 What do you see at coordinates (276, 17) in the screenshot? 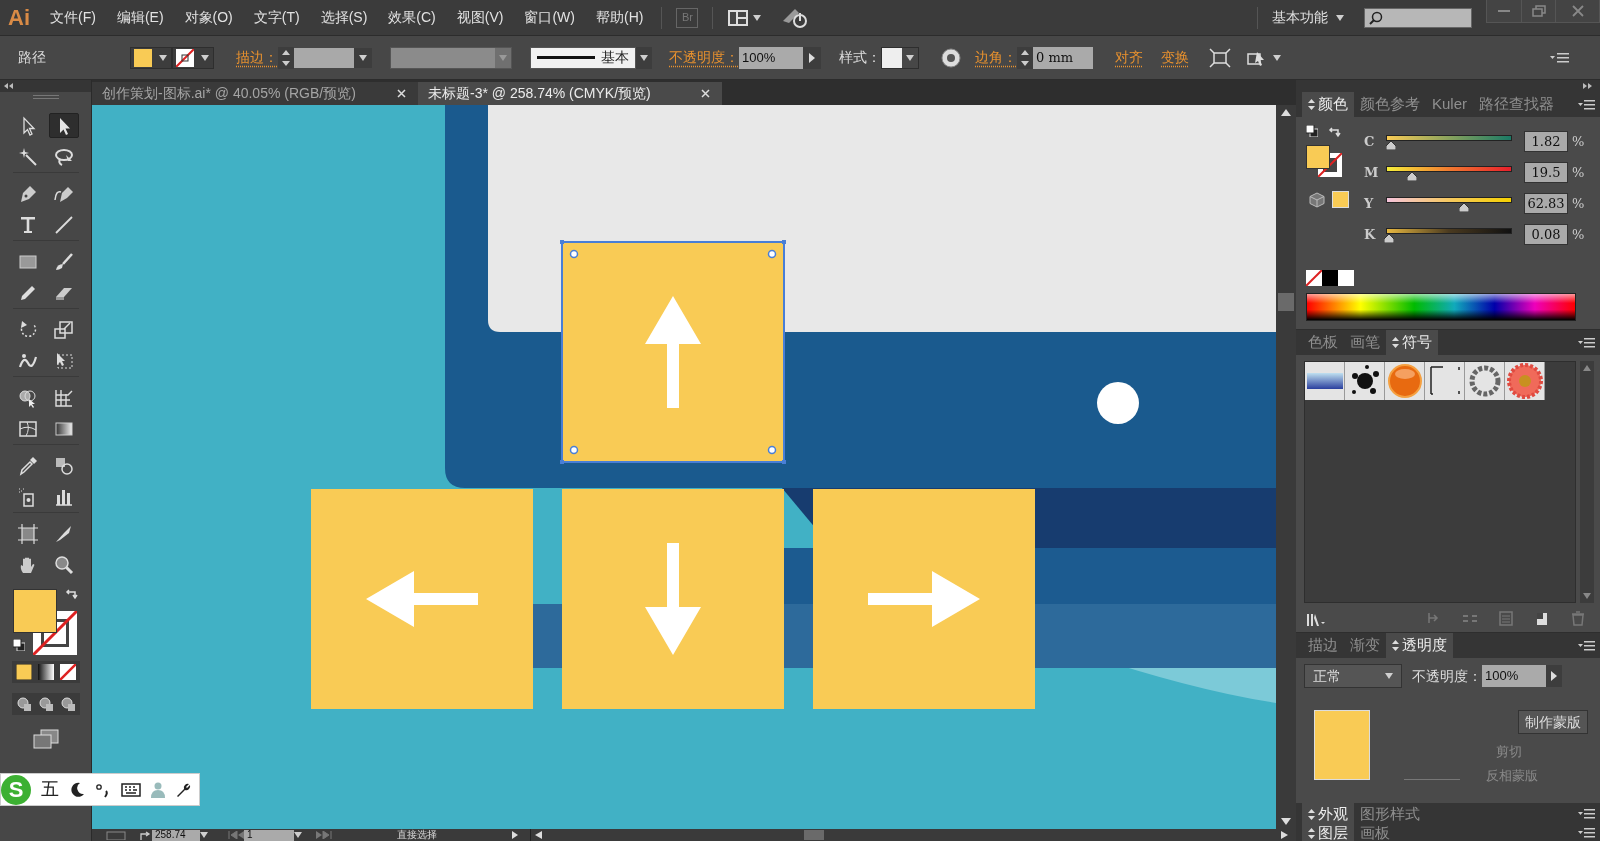
I see `menu-item: 文字(T)` at bounding box center [276, 17].